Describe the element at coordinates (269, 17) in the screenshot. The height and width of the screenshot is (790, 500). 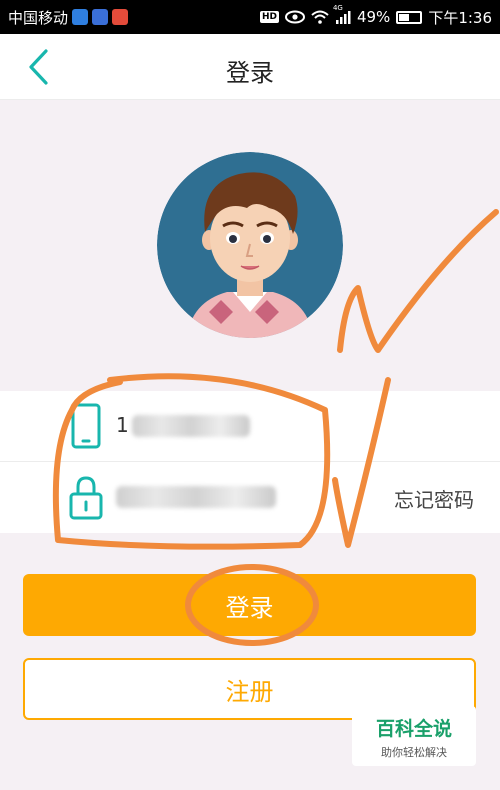
I see `hd-icon: HD` at that location.